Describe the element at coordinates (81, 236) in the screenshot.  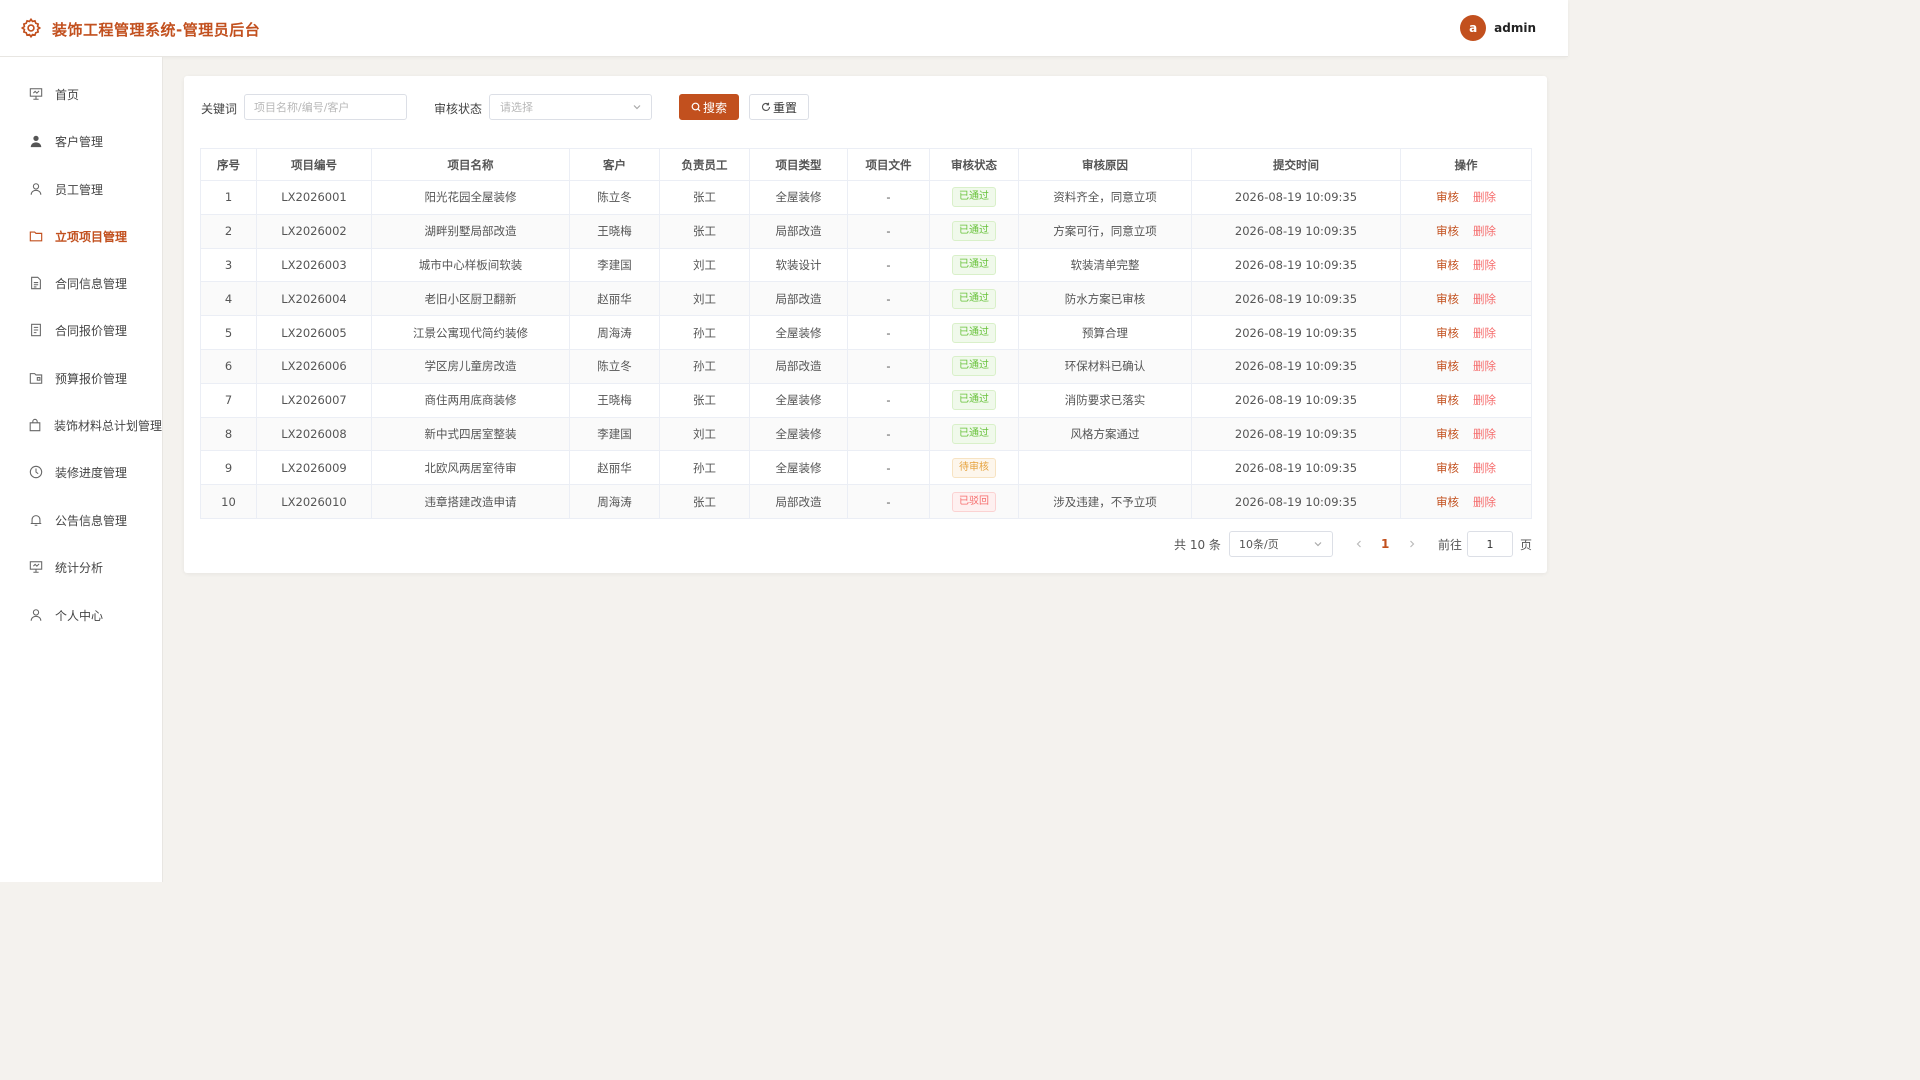
I see `sidebar-item-projects: 立项项目管理` at that location.